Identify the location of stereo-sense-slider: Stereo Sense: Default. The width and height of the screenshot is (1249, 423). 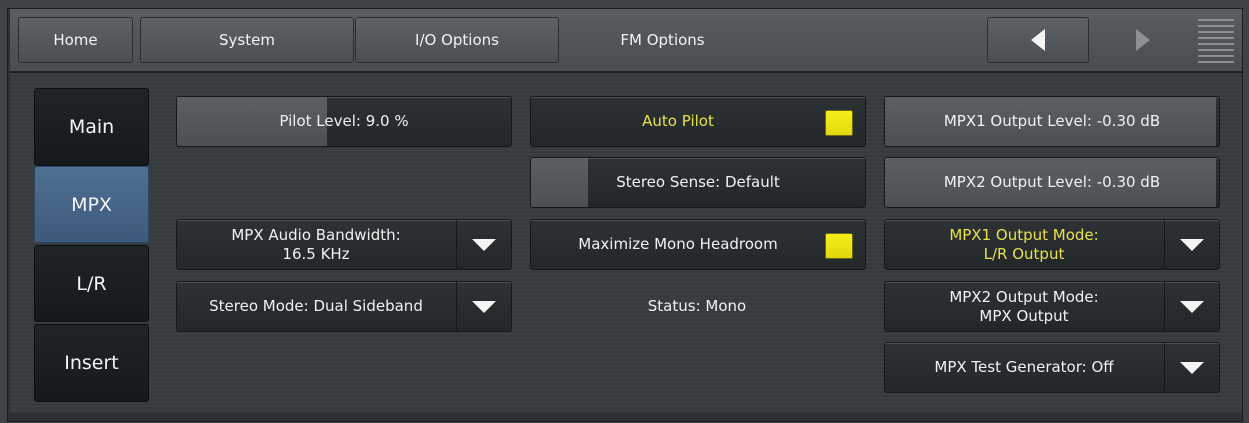
(698, 182).